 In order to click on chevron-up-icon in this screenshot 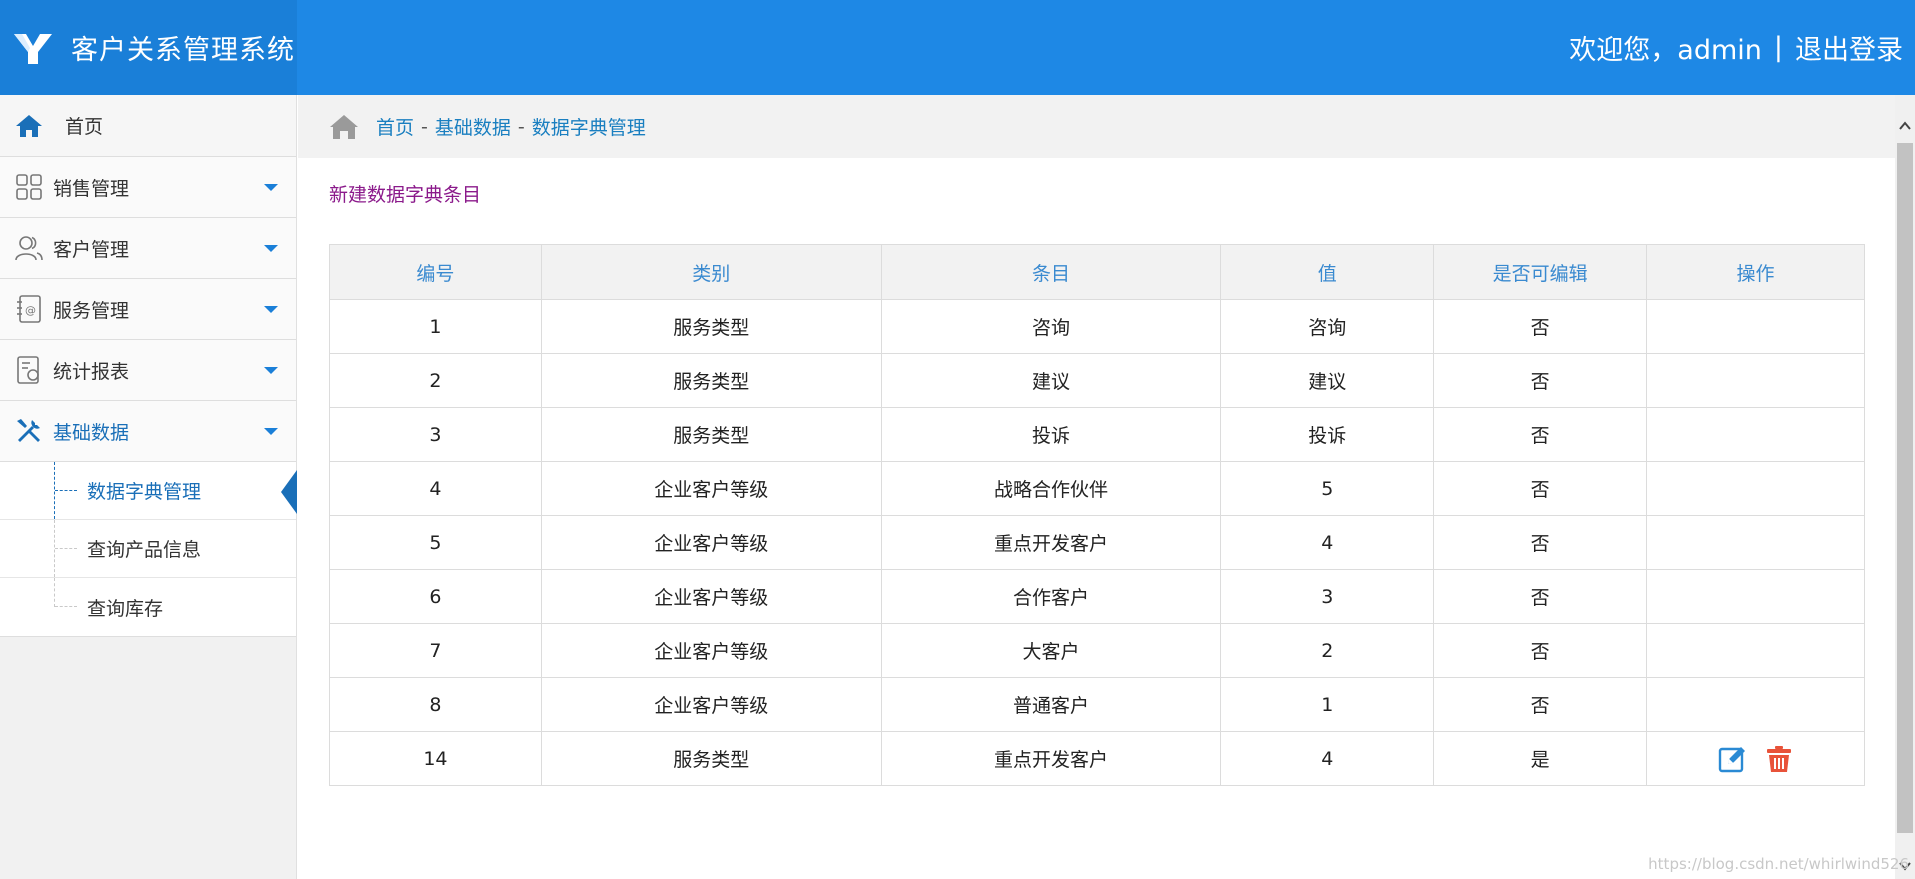, I will do `click(1905, 126)`.